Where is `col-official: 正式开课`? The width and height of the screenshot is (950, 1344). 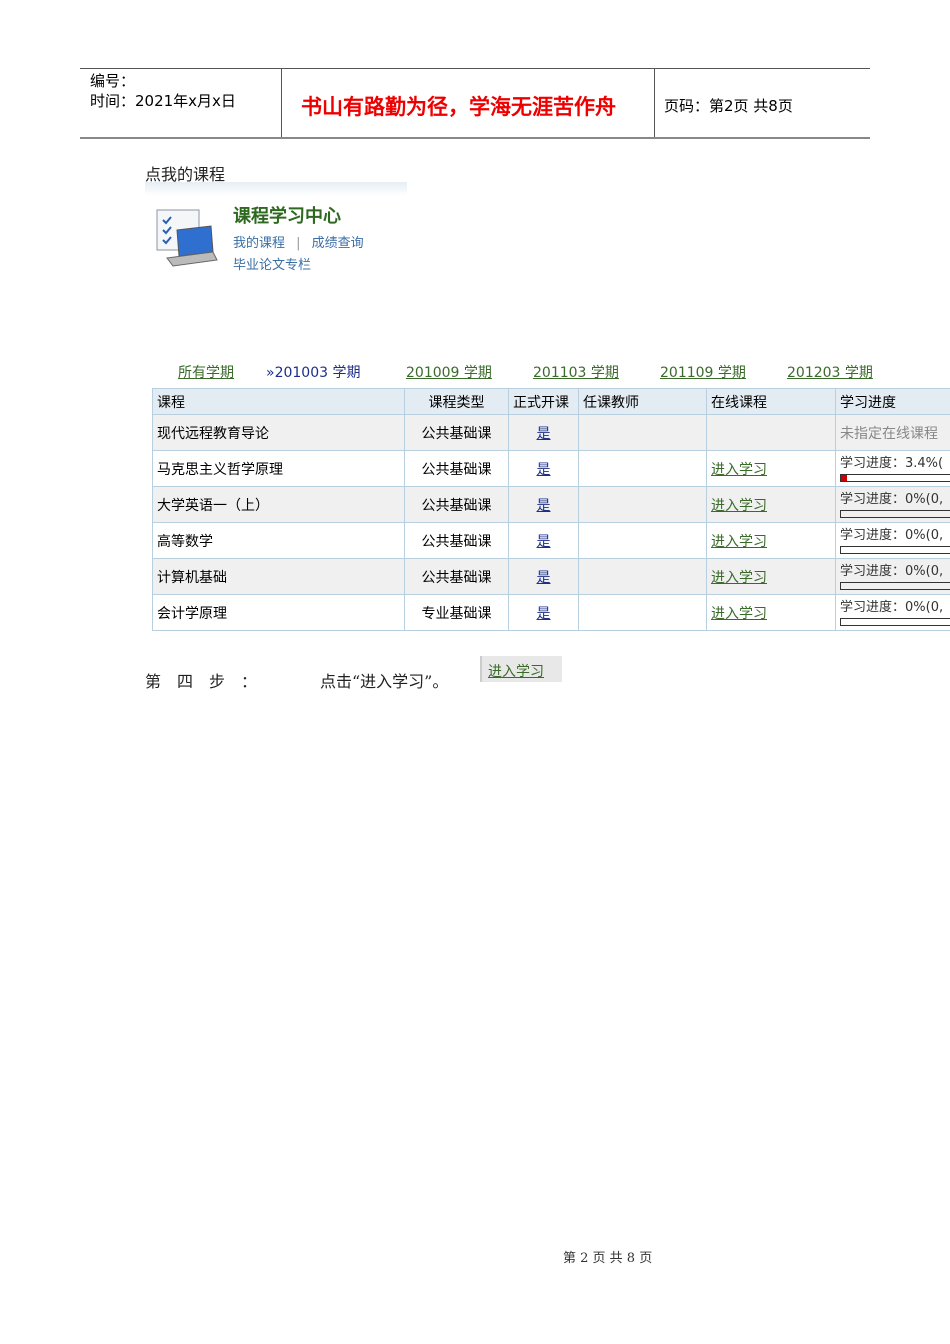 col-official: 正式开课 is located at coordinates (543, 401).